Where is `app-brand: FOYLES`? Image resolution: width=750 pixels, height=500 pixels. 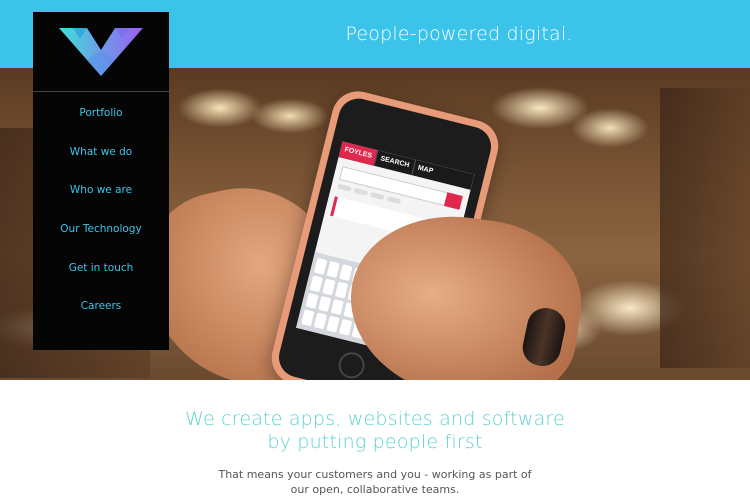
app-brand: FOYLES is located at coordinates (358, 153).